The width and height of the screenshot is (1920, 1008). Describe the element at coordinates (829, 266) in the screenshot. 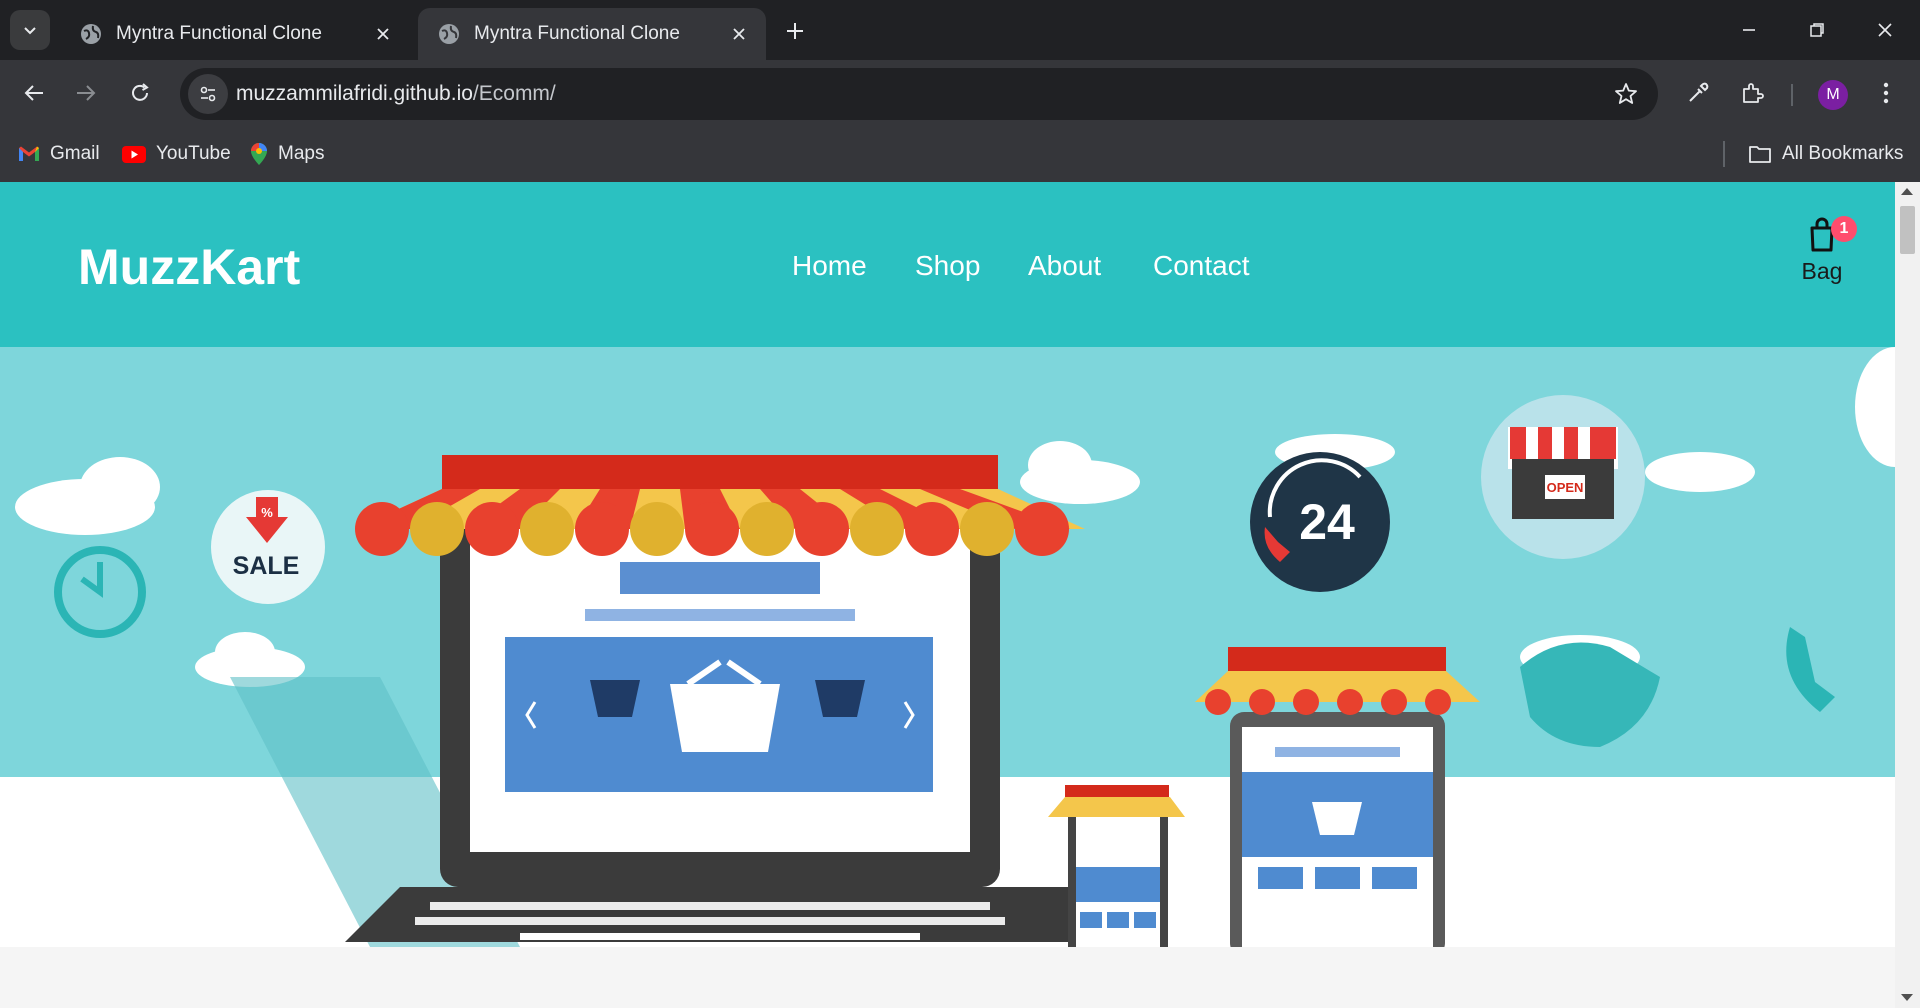

I see `nav-home: Home` at that location.